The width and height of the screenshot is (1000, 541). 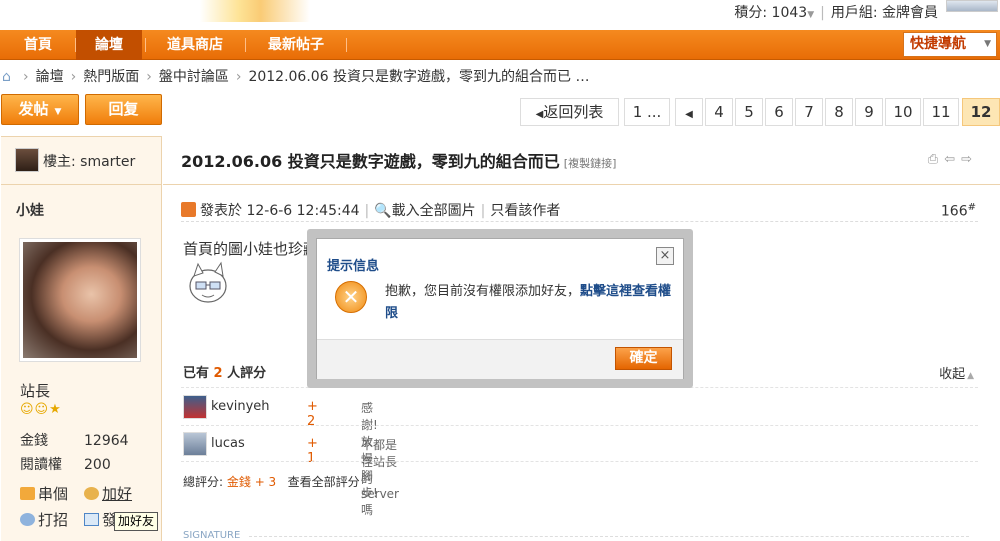 What do you see at coordinates (749, 112) in the screenshot?
I see `page-5: 5` at bounding box center [749, 112].